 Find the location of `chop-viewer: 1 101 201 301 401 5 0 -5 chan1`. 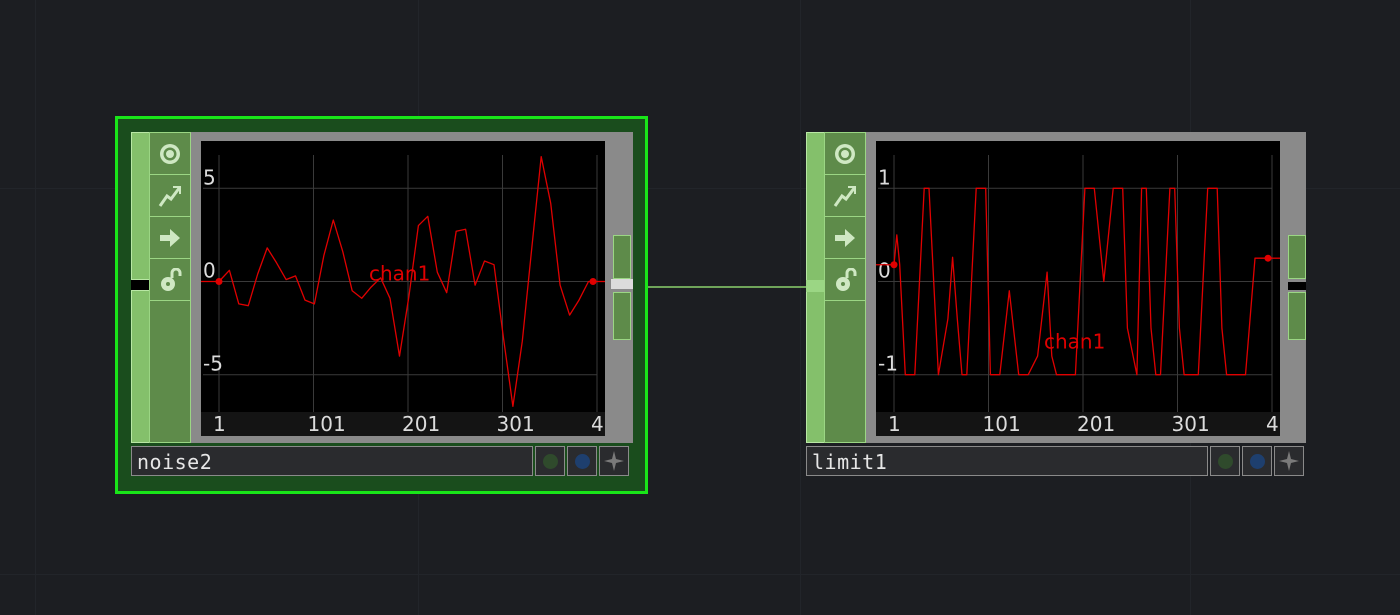

chop-viewer: 1 101 201 301 401 5 0 -5 chan1 is located at coordinates (403, 288).